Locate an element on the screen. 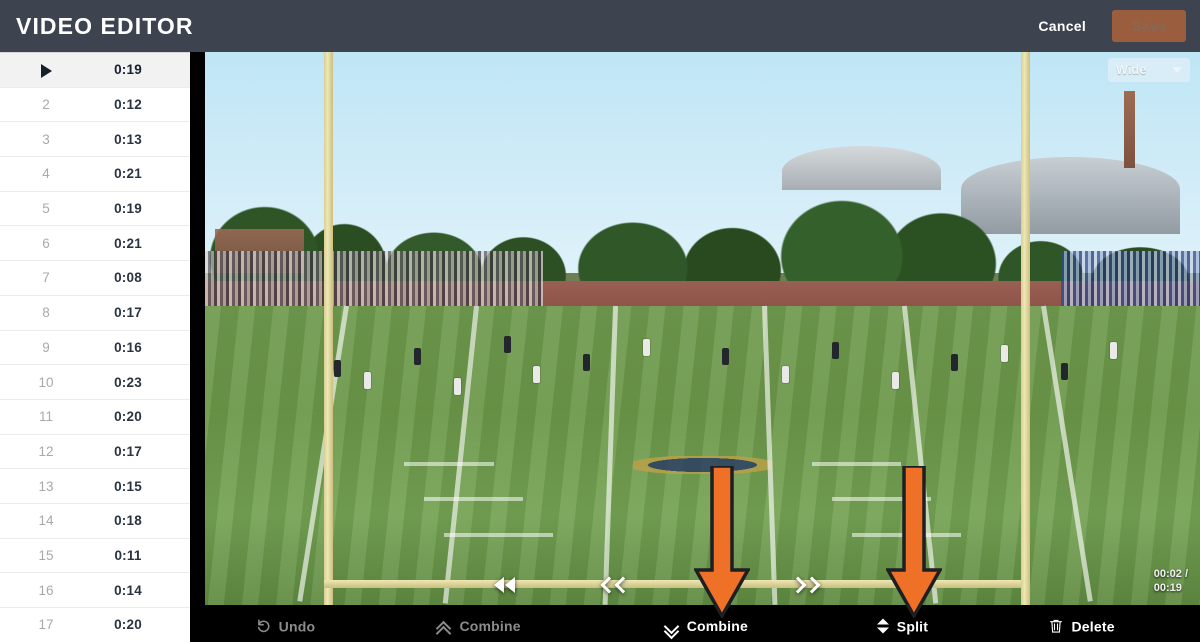 This screenshot has height=642, width=1200. split-button: Split is located at coordinates (902, 626).